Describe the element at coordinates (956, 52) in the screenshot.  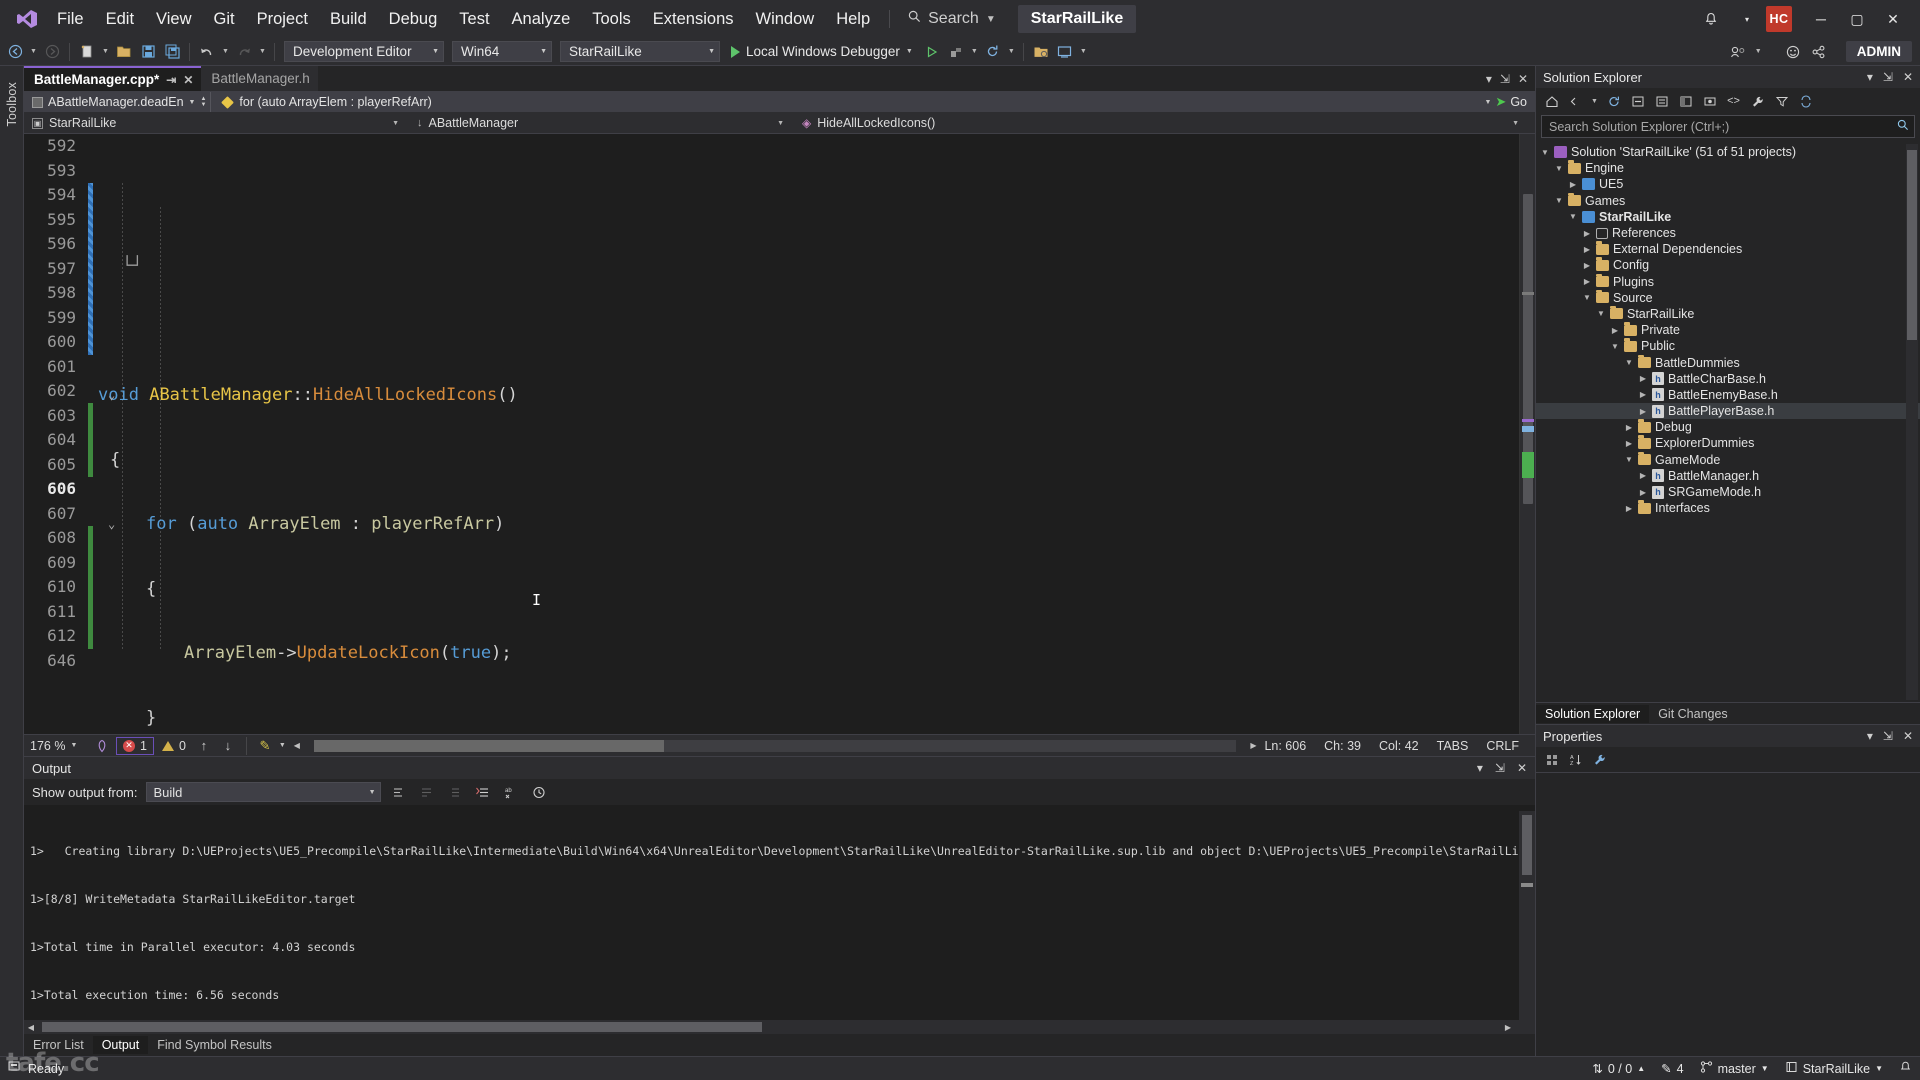
I see `build-icon` at that location.